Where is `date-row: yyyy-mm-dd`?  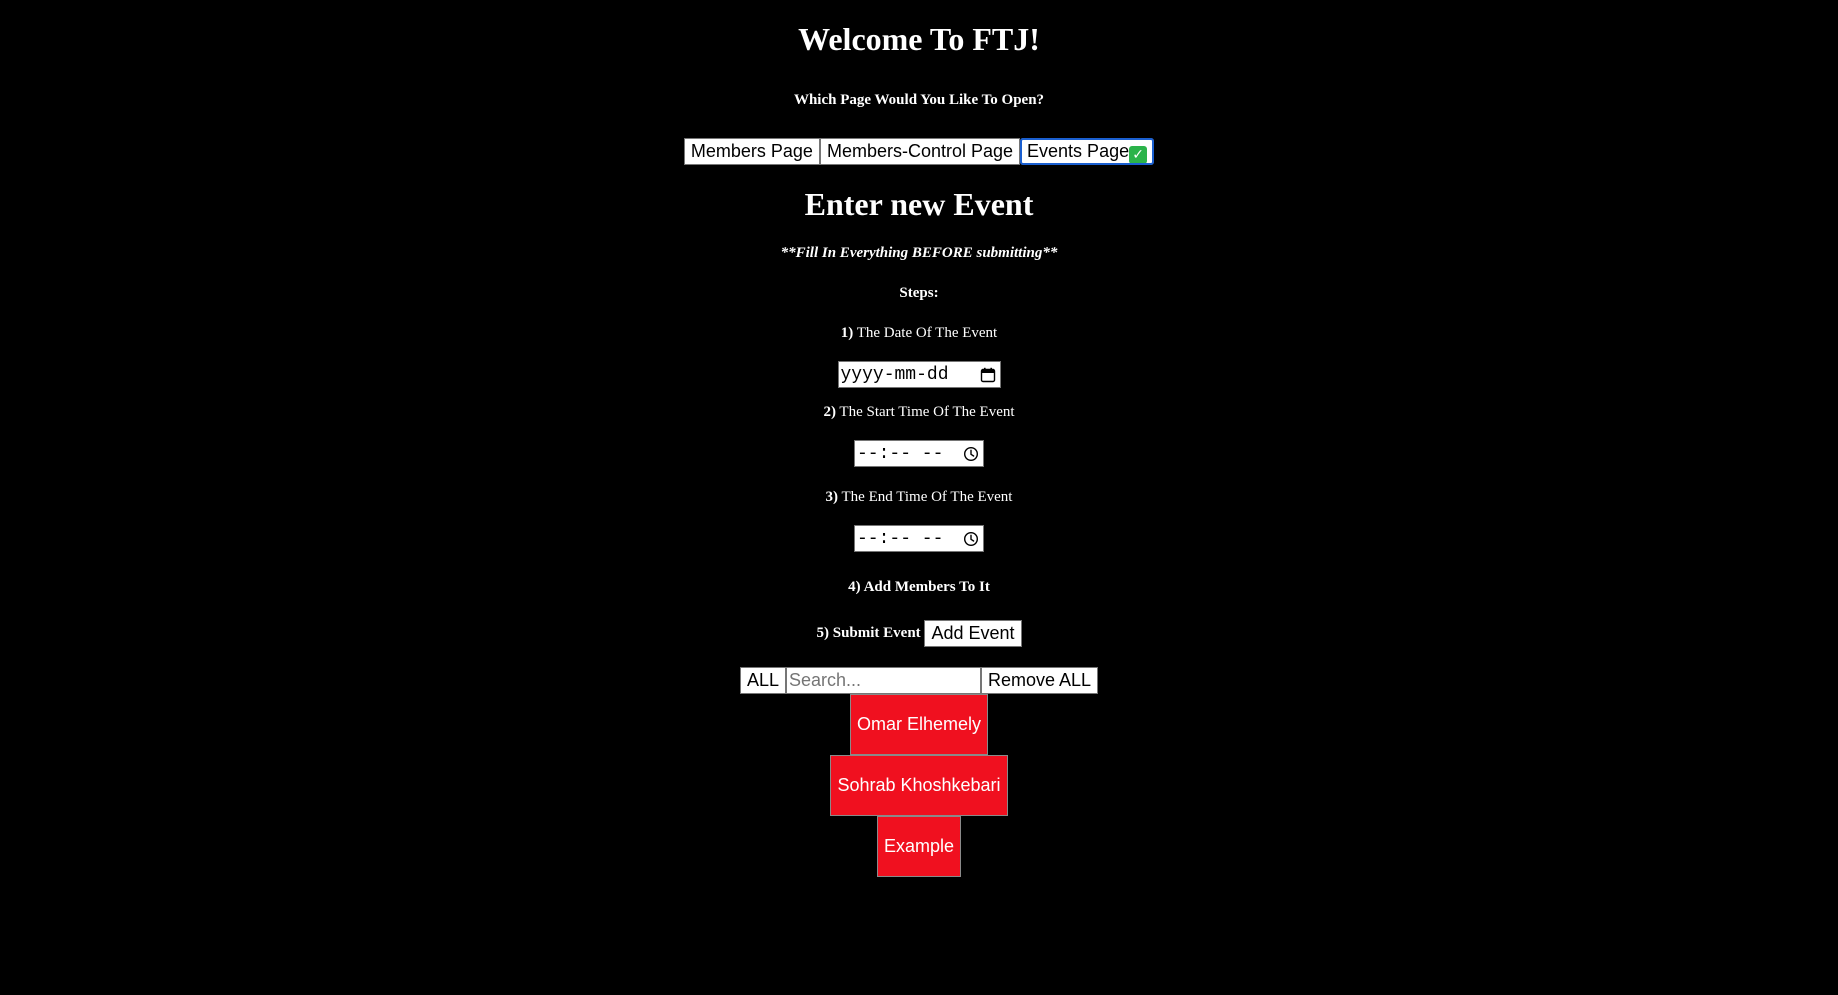
date-row: yyyy-mm-dd is located at coordinates (919, 374).